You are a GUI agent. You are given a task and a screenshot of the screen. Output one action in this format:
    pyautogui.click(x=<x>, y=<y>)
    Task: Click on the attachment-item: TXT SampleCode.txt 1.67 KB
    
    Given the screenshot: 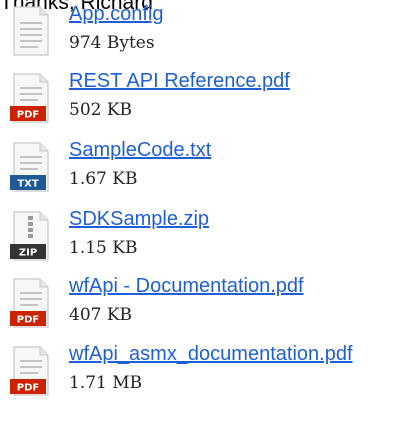 What is the action you would take?
    pyautogui.click(x=202, y=166)
    